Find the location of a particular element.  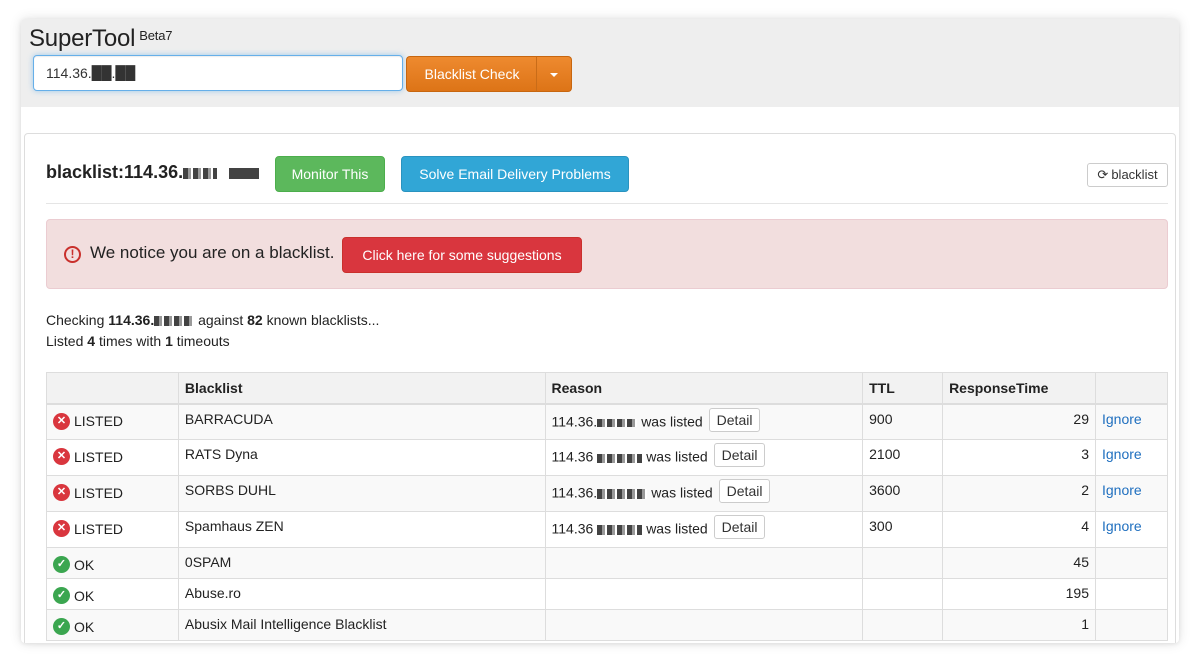

page-title: blacklist:114.36. is located at coordinates (153, 172).